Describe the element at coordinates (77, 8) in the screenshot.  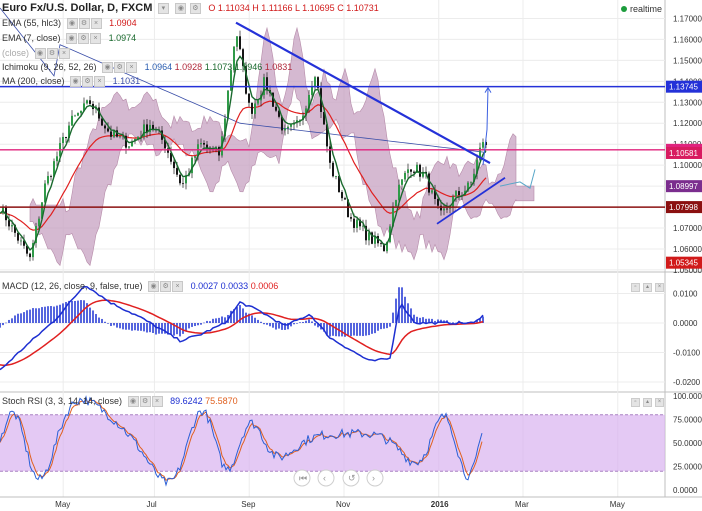
I see `symbol-title: Euro Fx/U.S. Dollar, D, FXCM` at that location.